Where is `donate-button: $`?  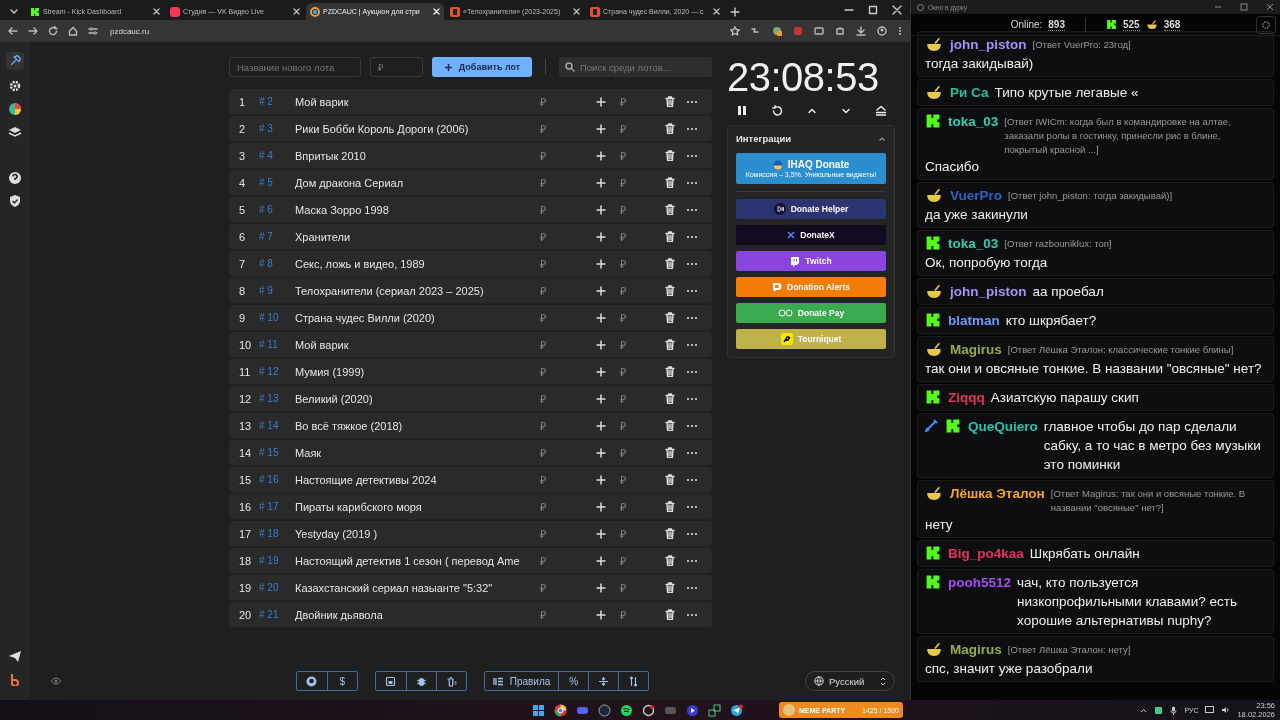
donate-button: $ is located at coordinates (341, 681).